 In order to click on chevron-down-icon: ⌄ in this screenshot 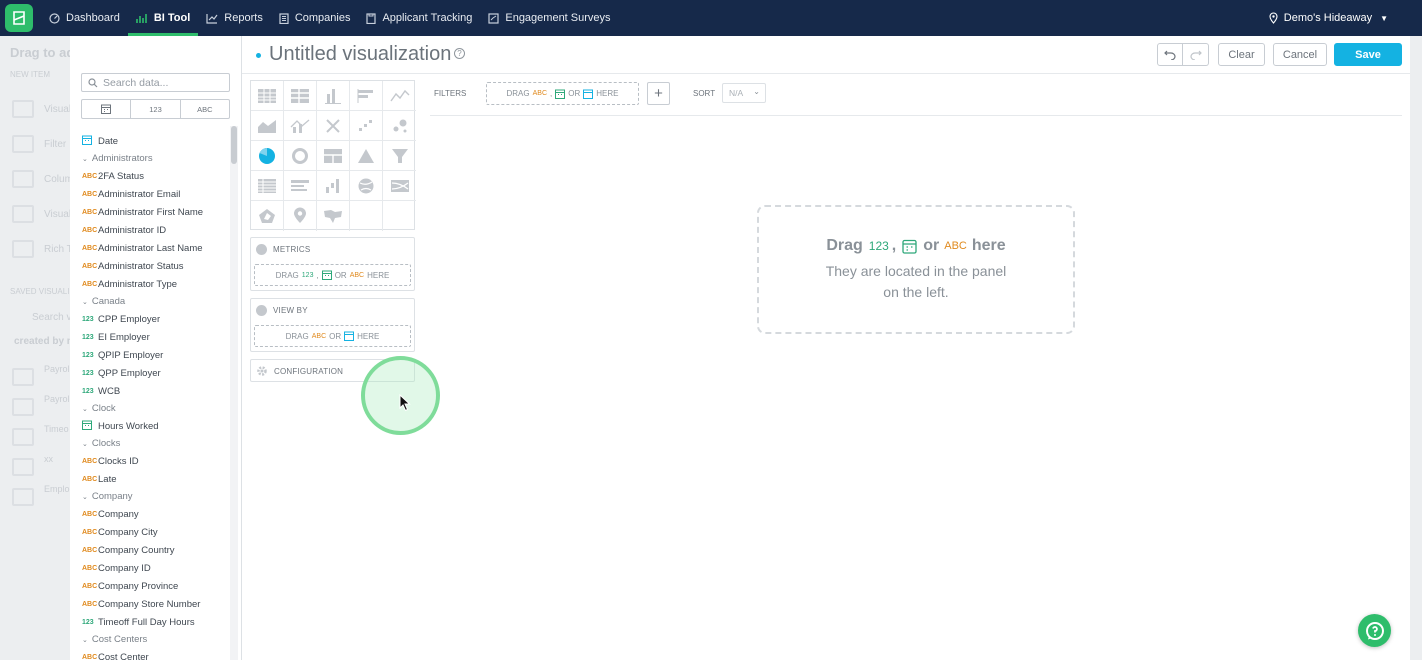, I will do `click(85, 497)`.